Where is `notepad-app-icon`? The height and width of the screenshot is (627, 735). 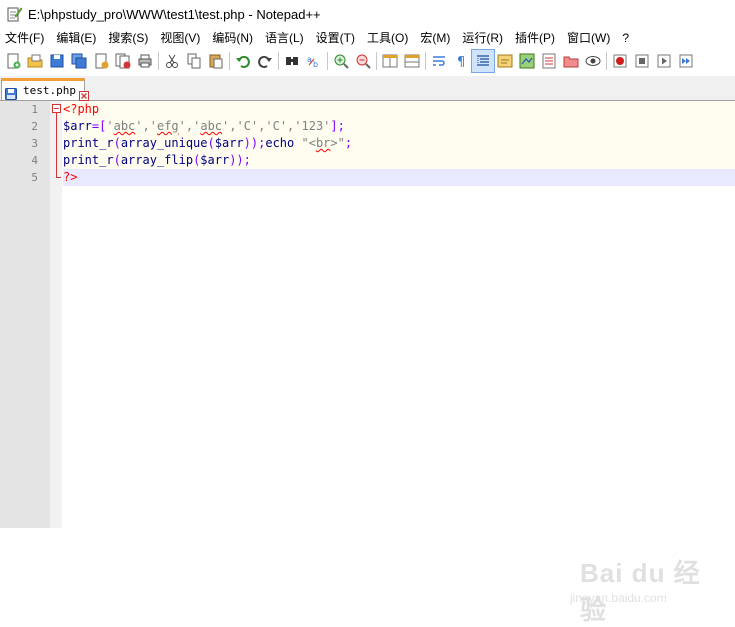
notepad-app-icon is located at coordinates (14, 14).